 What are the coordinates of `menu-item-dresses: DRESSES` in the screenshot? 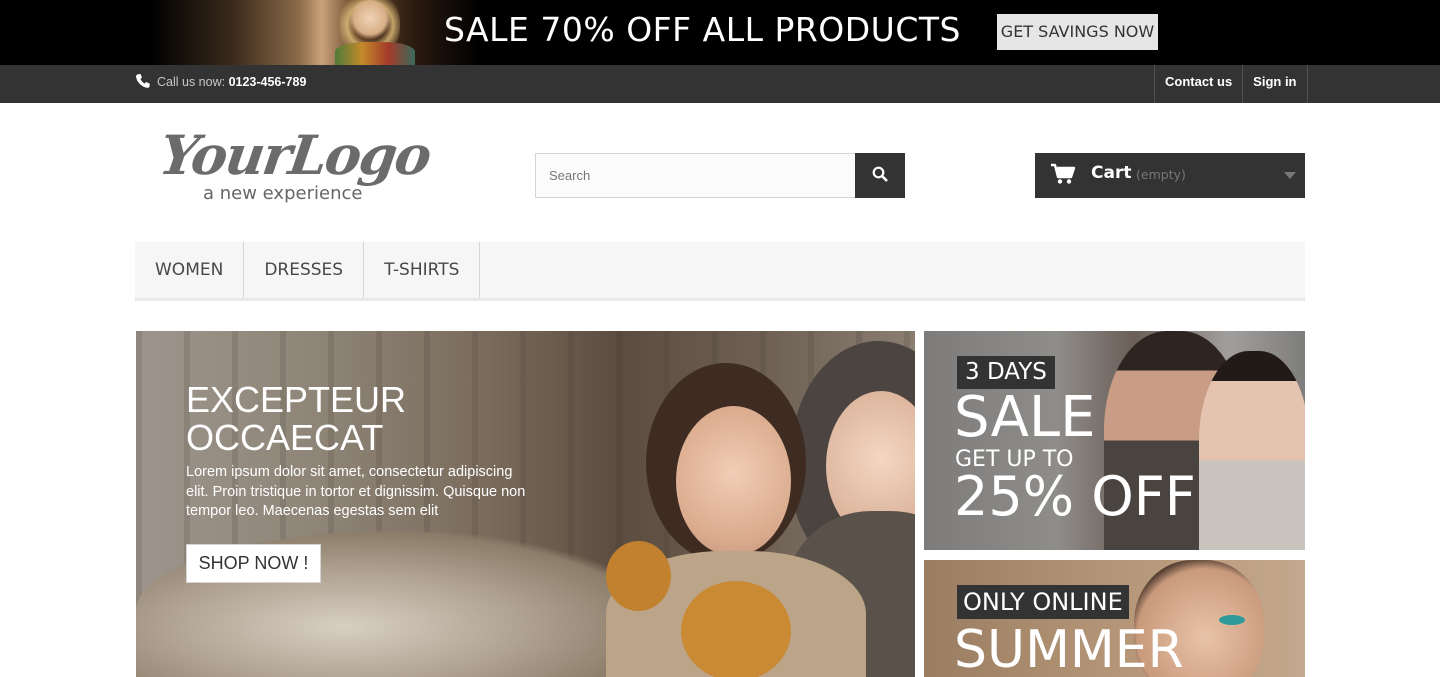 It's located at (304, 270).